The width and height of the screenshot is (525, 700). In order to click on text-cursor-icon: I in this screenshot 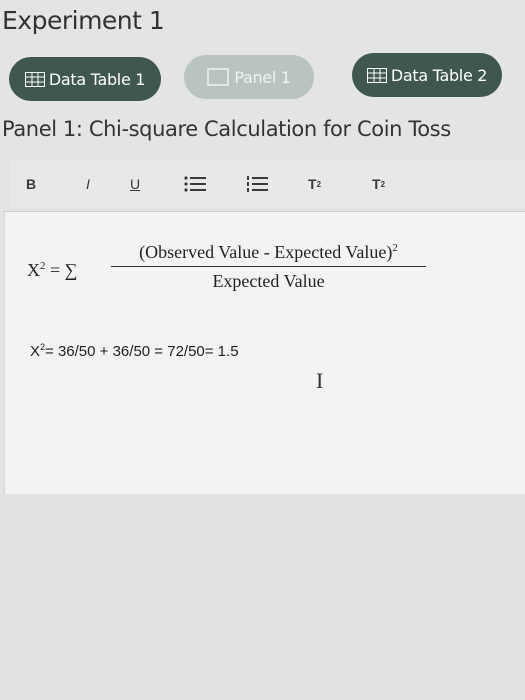, I will do `click(320, 380)`.